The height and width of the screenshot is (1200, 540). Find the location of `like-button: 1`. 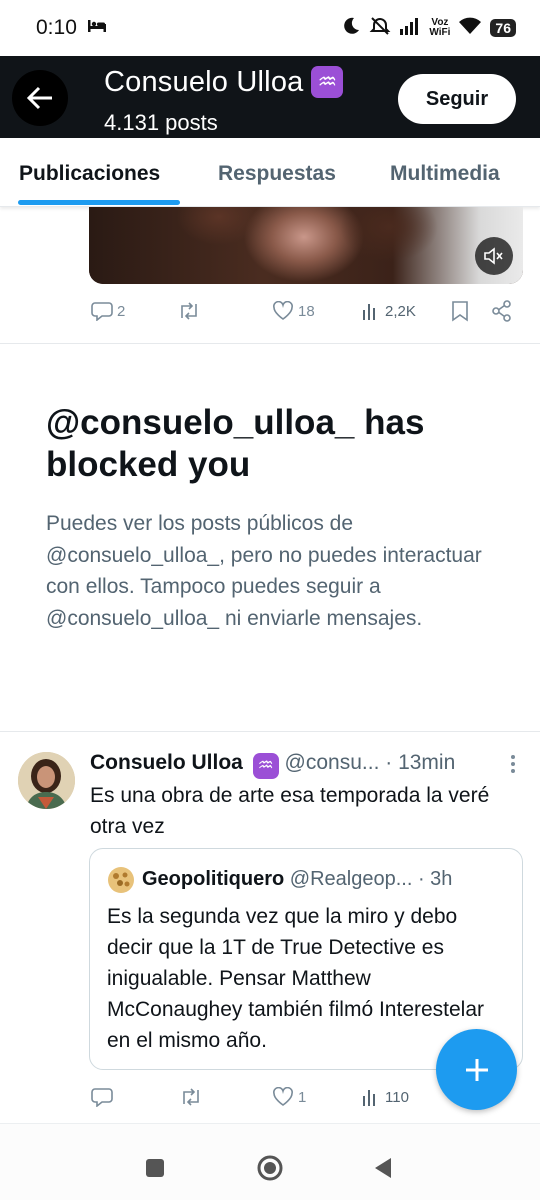

like-button: 1 is located at coordinates (289, 1097).